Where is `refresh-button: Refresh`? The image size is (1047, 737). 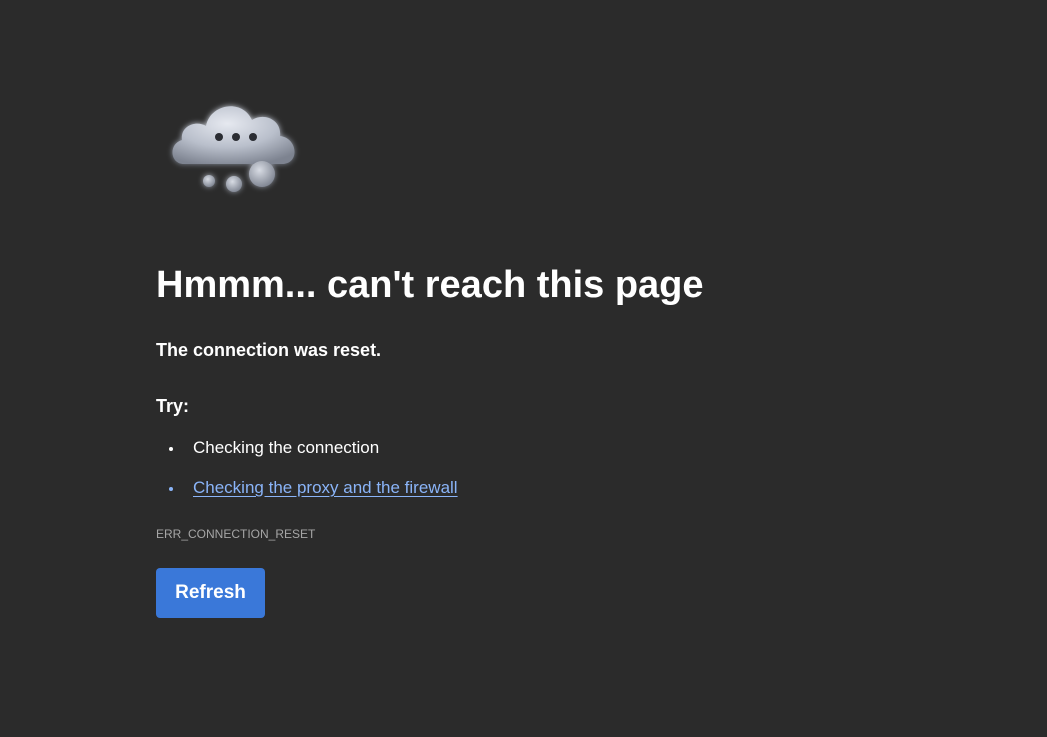
refresh-button: Refresh is located at coordinates (210, 593).